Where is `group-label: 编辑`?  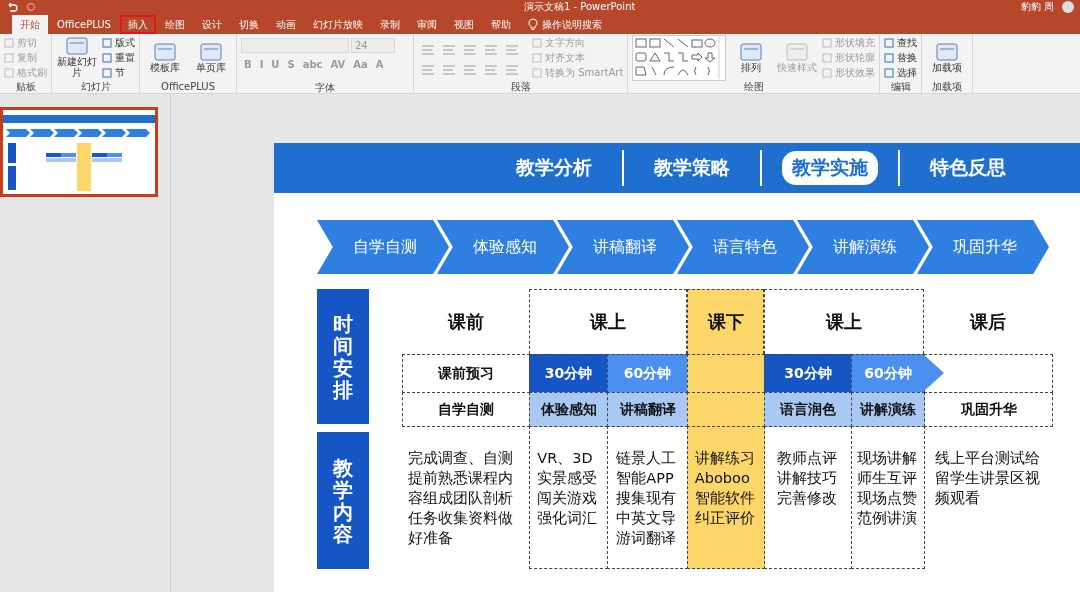
group-label: 编辑 is located at coordinates (900, 86).